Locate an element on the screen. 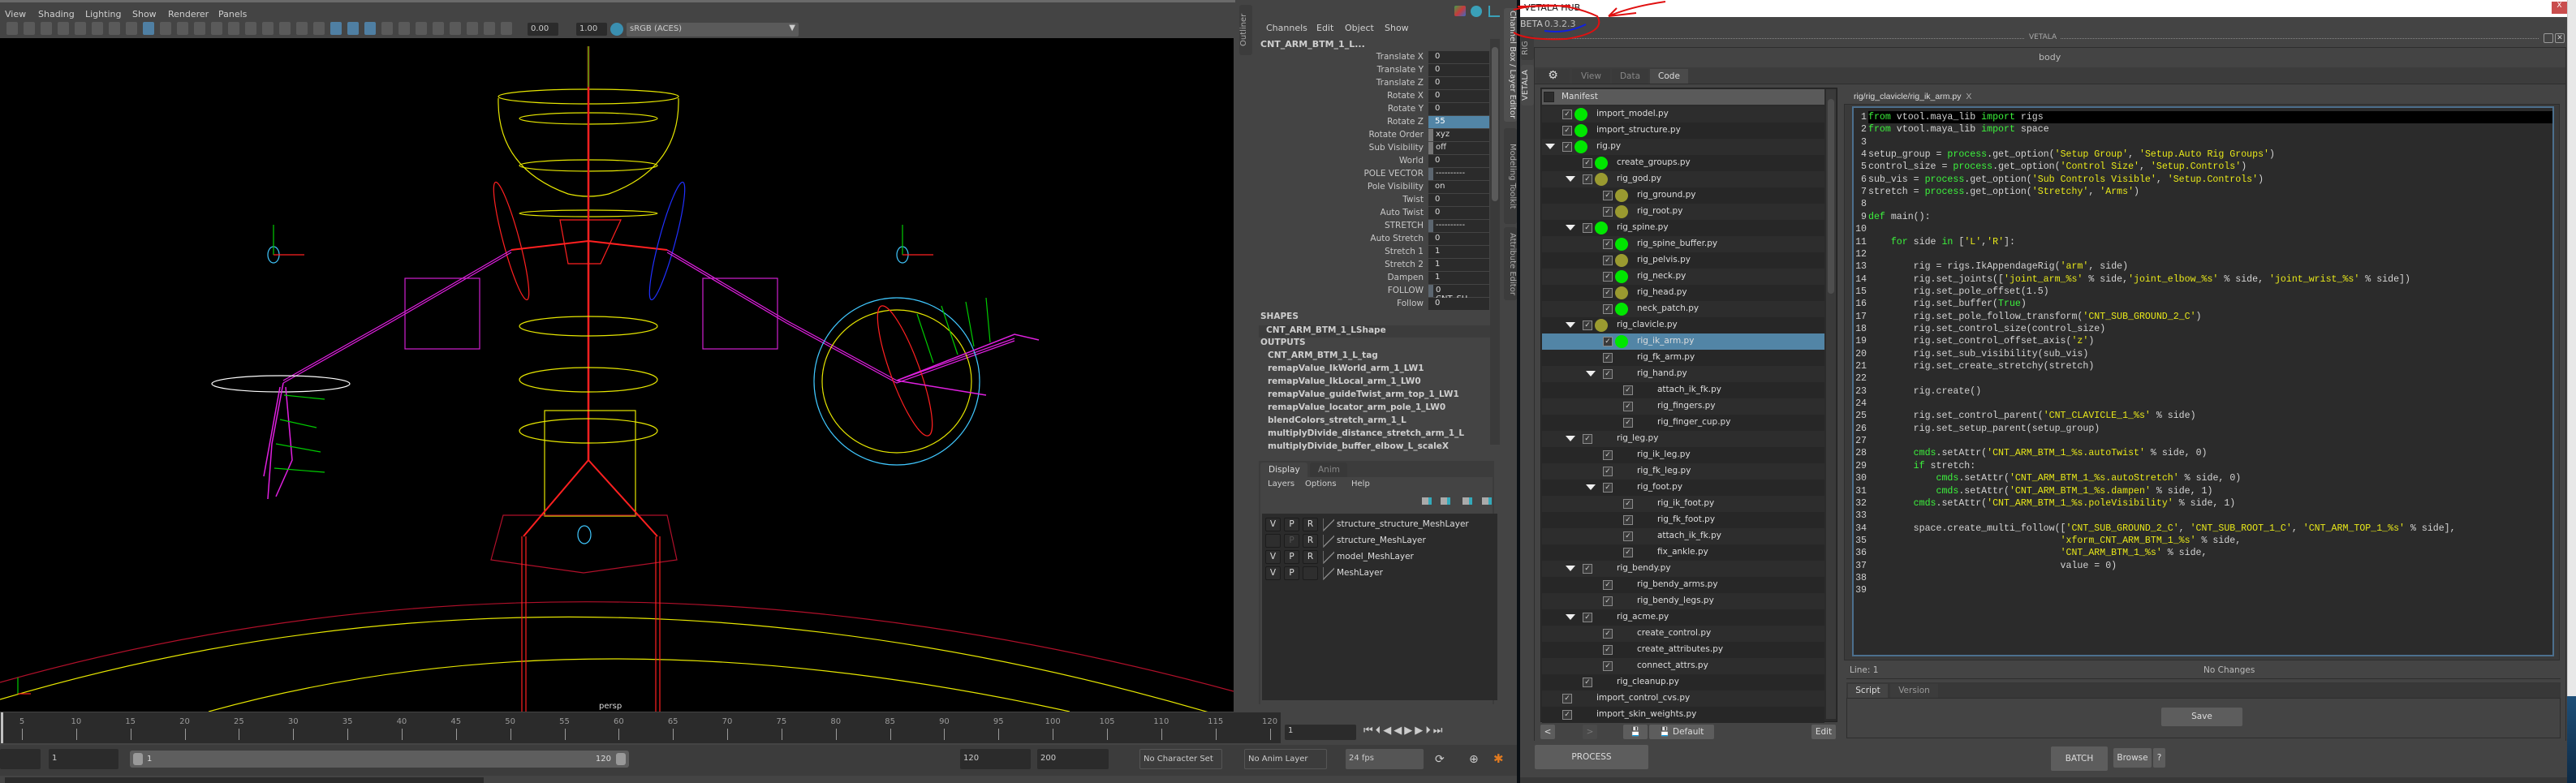  anim-prefs-icon: ✱ is located at coordinates (1499, 758).